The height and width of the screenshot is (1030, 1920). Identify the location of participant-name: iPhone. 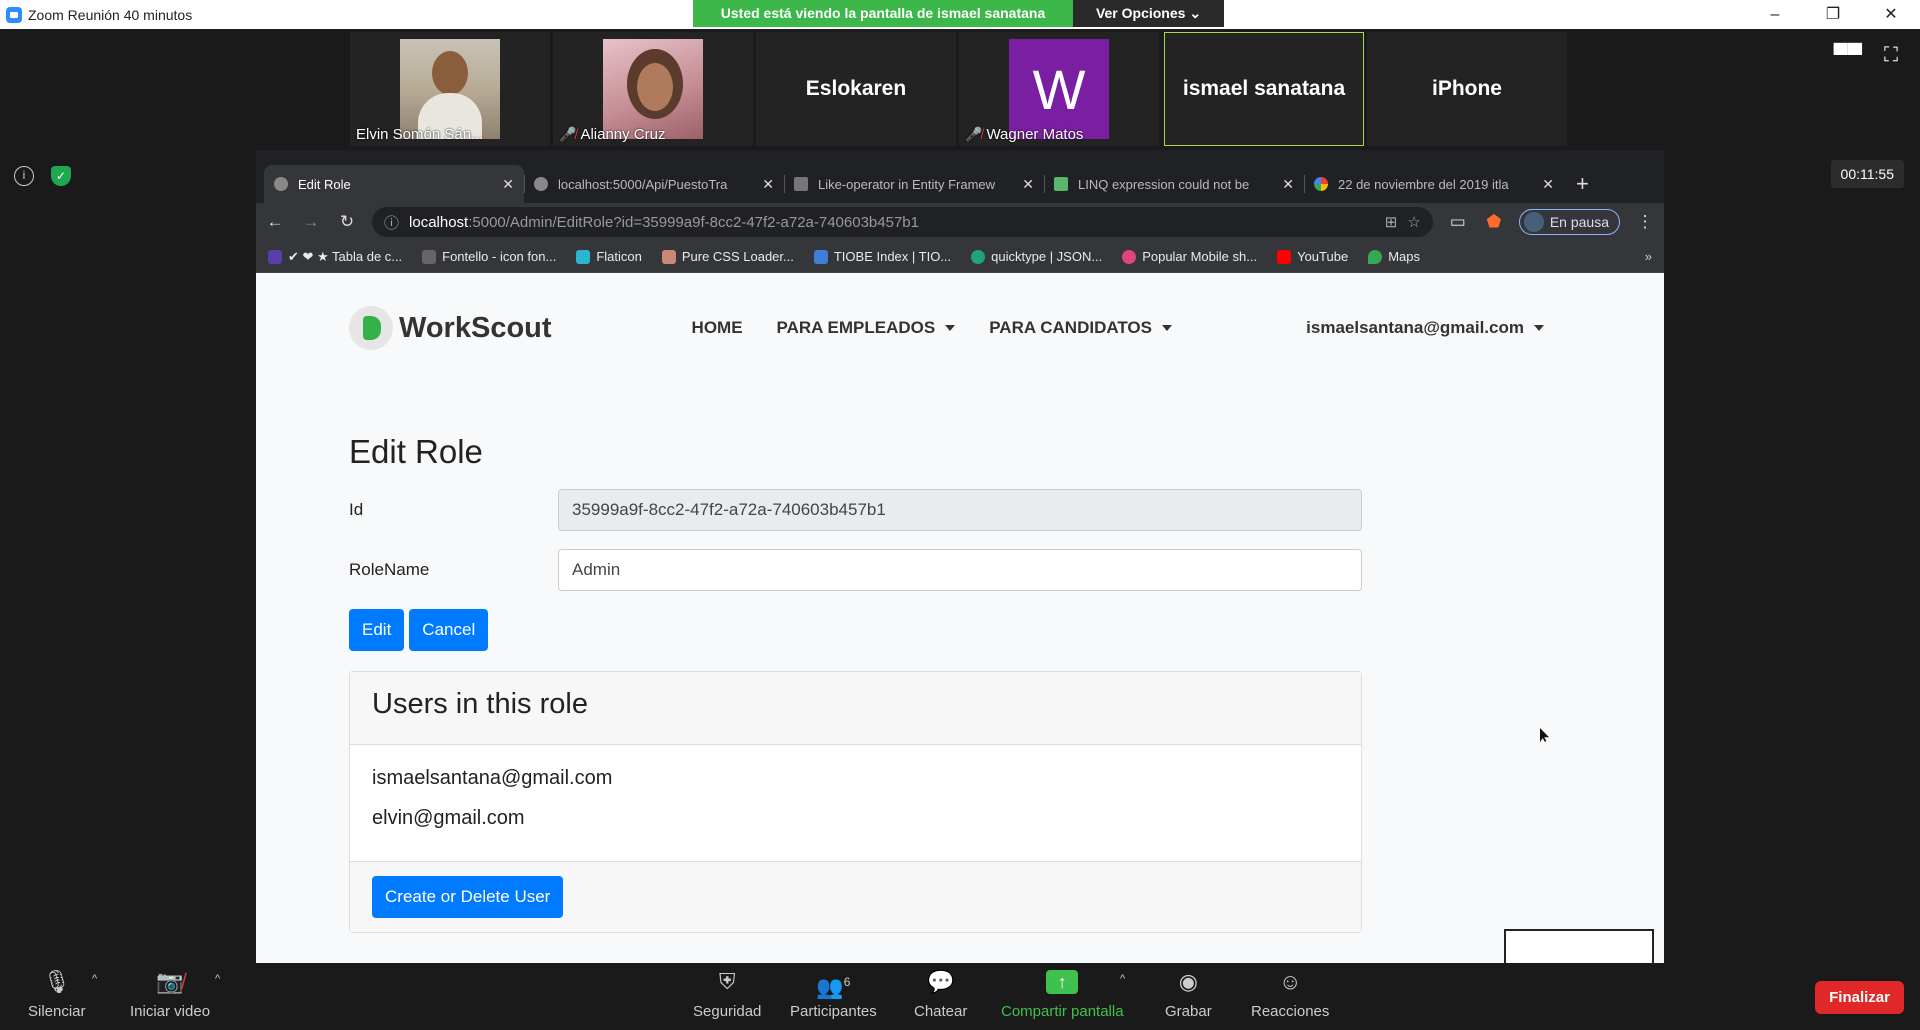
(1466, 88).